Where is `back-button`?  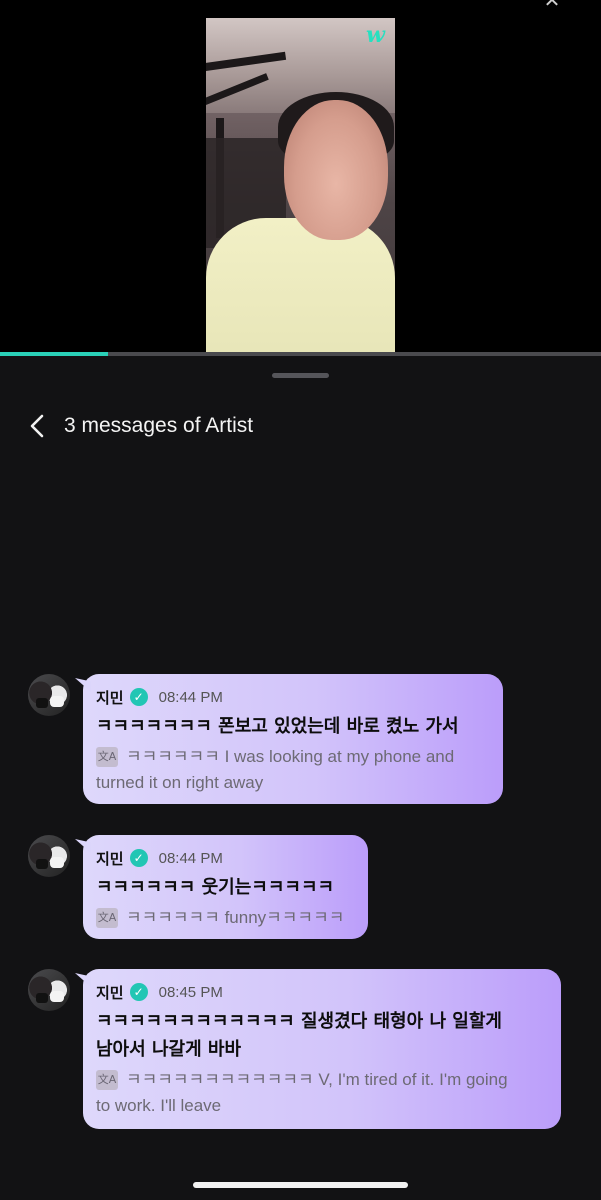 back-button is located at coordinates (37, 426).